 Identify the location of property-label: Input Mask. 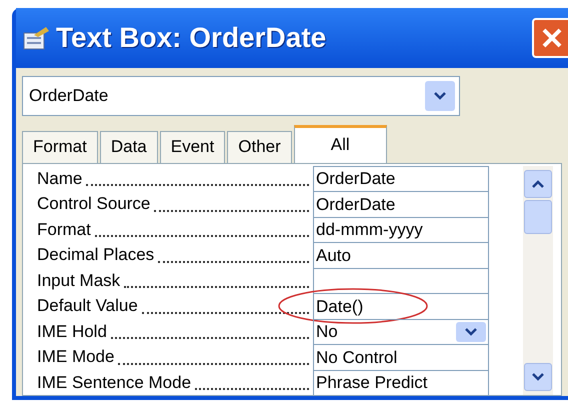
(78, 281).